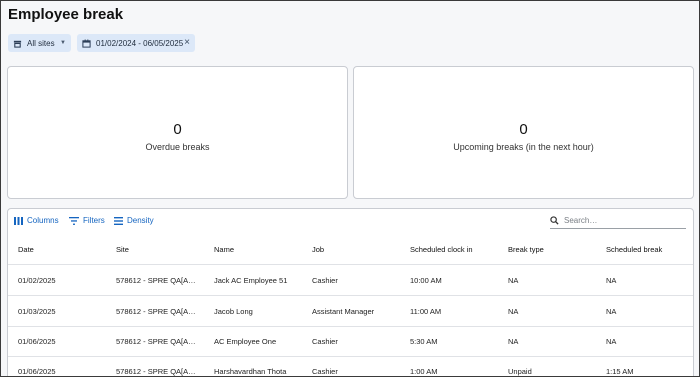 The image size is (700, 377). Describe the element at coordinates (343, 311) in the screenshot. I see `cell-job: Assistant Manager` at that location.